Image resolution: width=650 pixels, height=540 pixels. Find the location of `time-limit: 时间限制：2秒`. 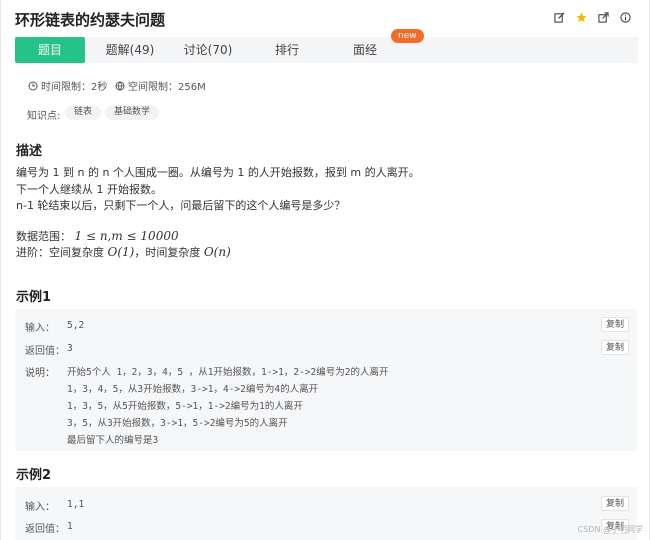

time-limit: 时间限制：2秒 is located at coordinates (67, 85).